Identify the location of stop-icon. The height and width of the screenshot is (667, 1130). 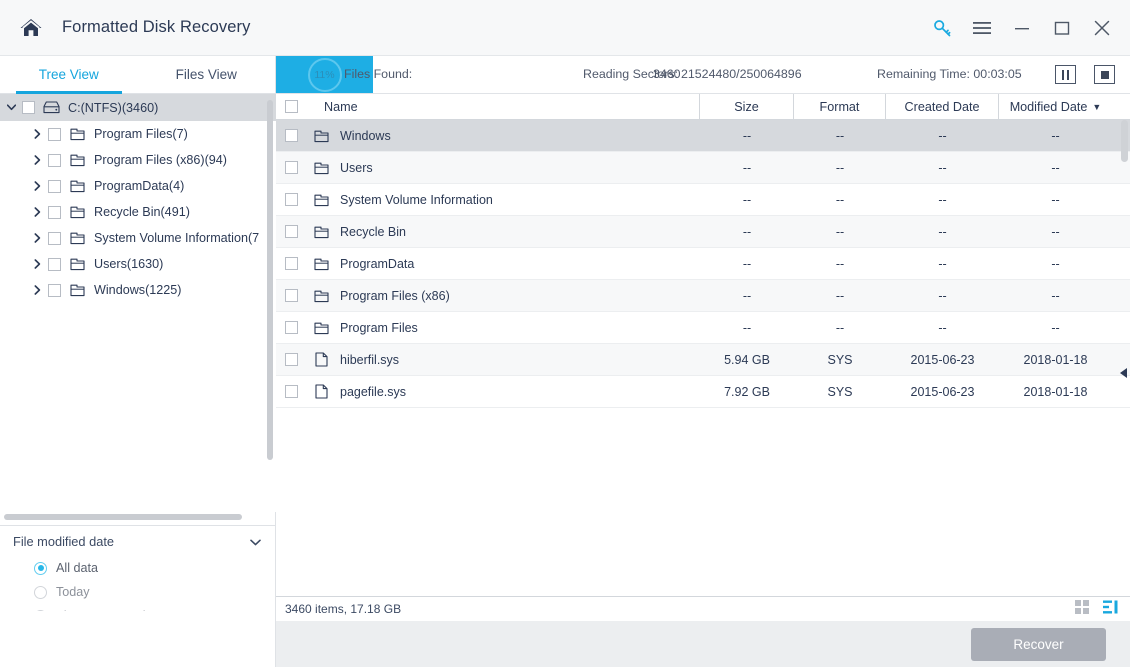
(1104, 74).